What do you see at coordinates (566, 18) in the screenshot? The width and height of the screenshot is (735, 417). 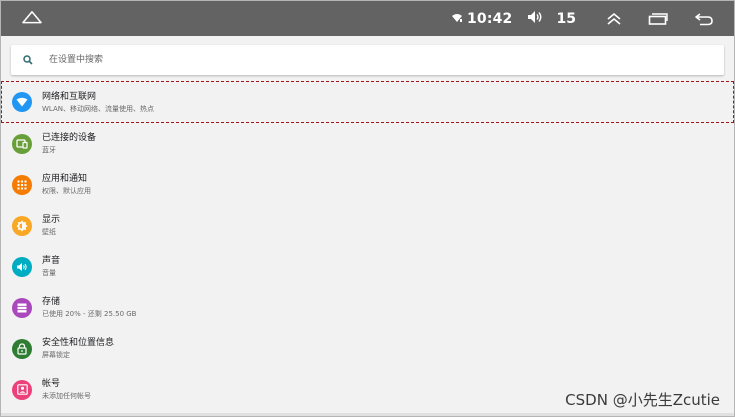 I see `volume-level: 15` at bounding box center [566, 18].